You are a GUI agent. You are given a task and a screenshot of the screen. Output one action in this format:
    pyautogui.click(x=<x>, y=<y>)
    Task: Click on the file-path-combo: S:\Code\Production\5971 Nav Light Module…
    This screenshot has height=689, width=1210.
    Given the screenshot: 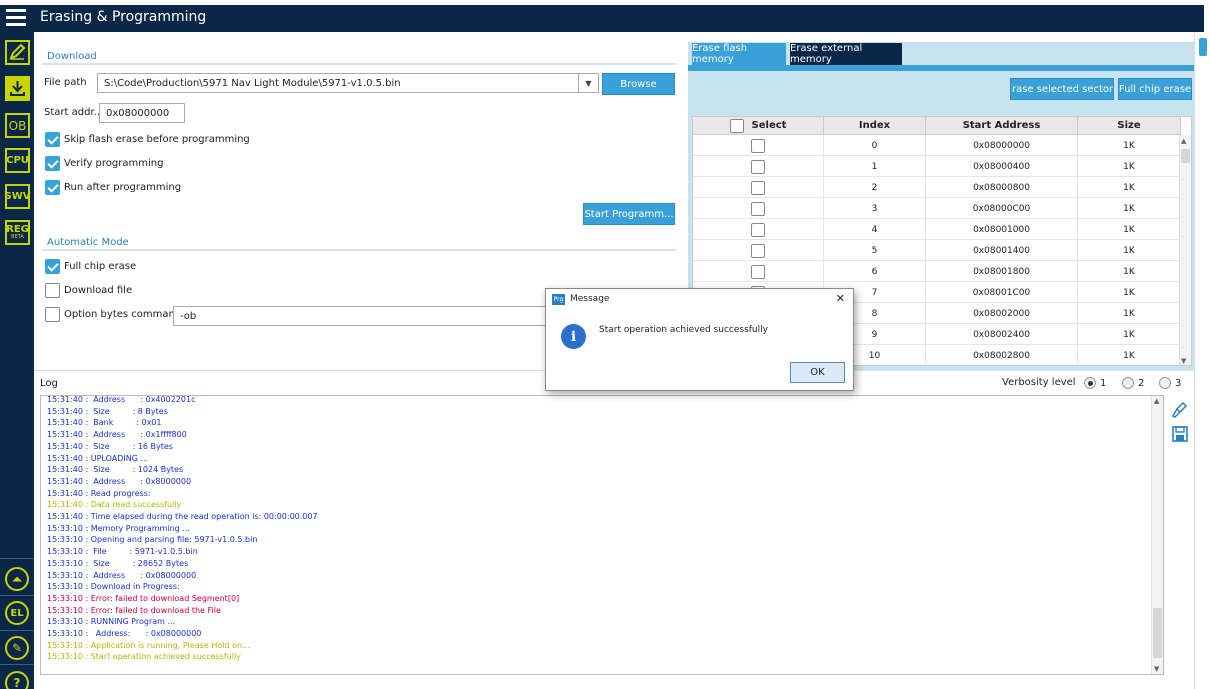 What is the action you would take?
    pyautogui.click(x=348, y=83)
    